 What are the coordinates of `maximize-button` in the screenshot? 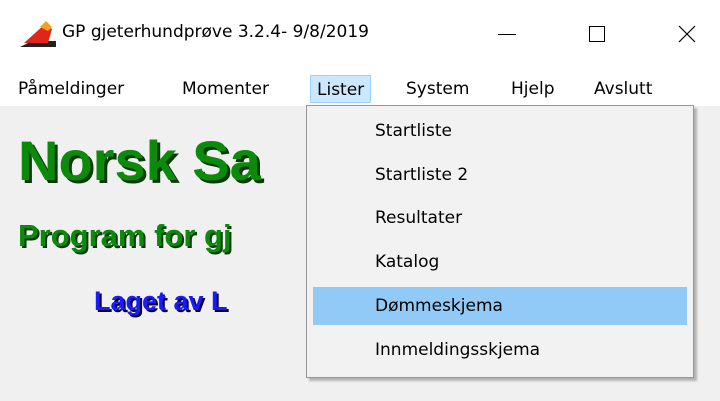 It's located at (597, 34).